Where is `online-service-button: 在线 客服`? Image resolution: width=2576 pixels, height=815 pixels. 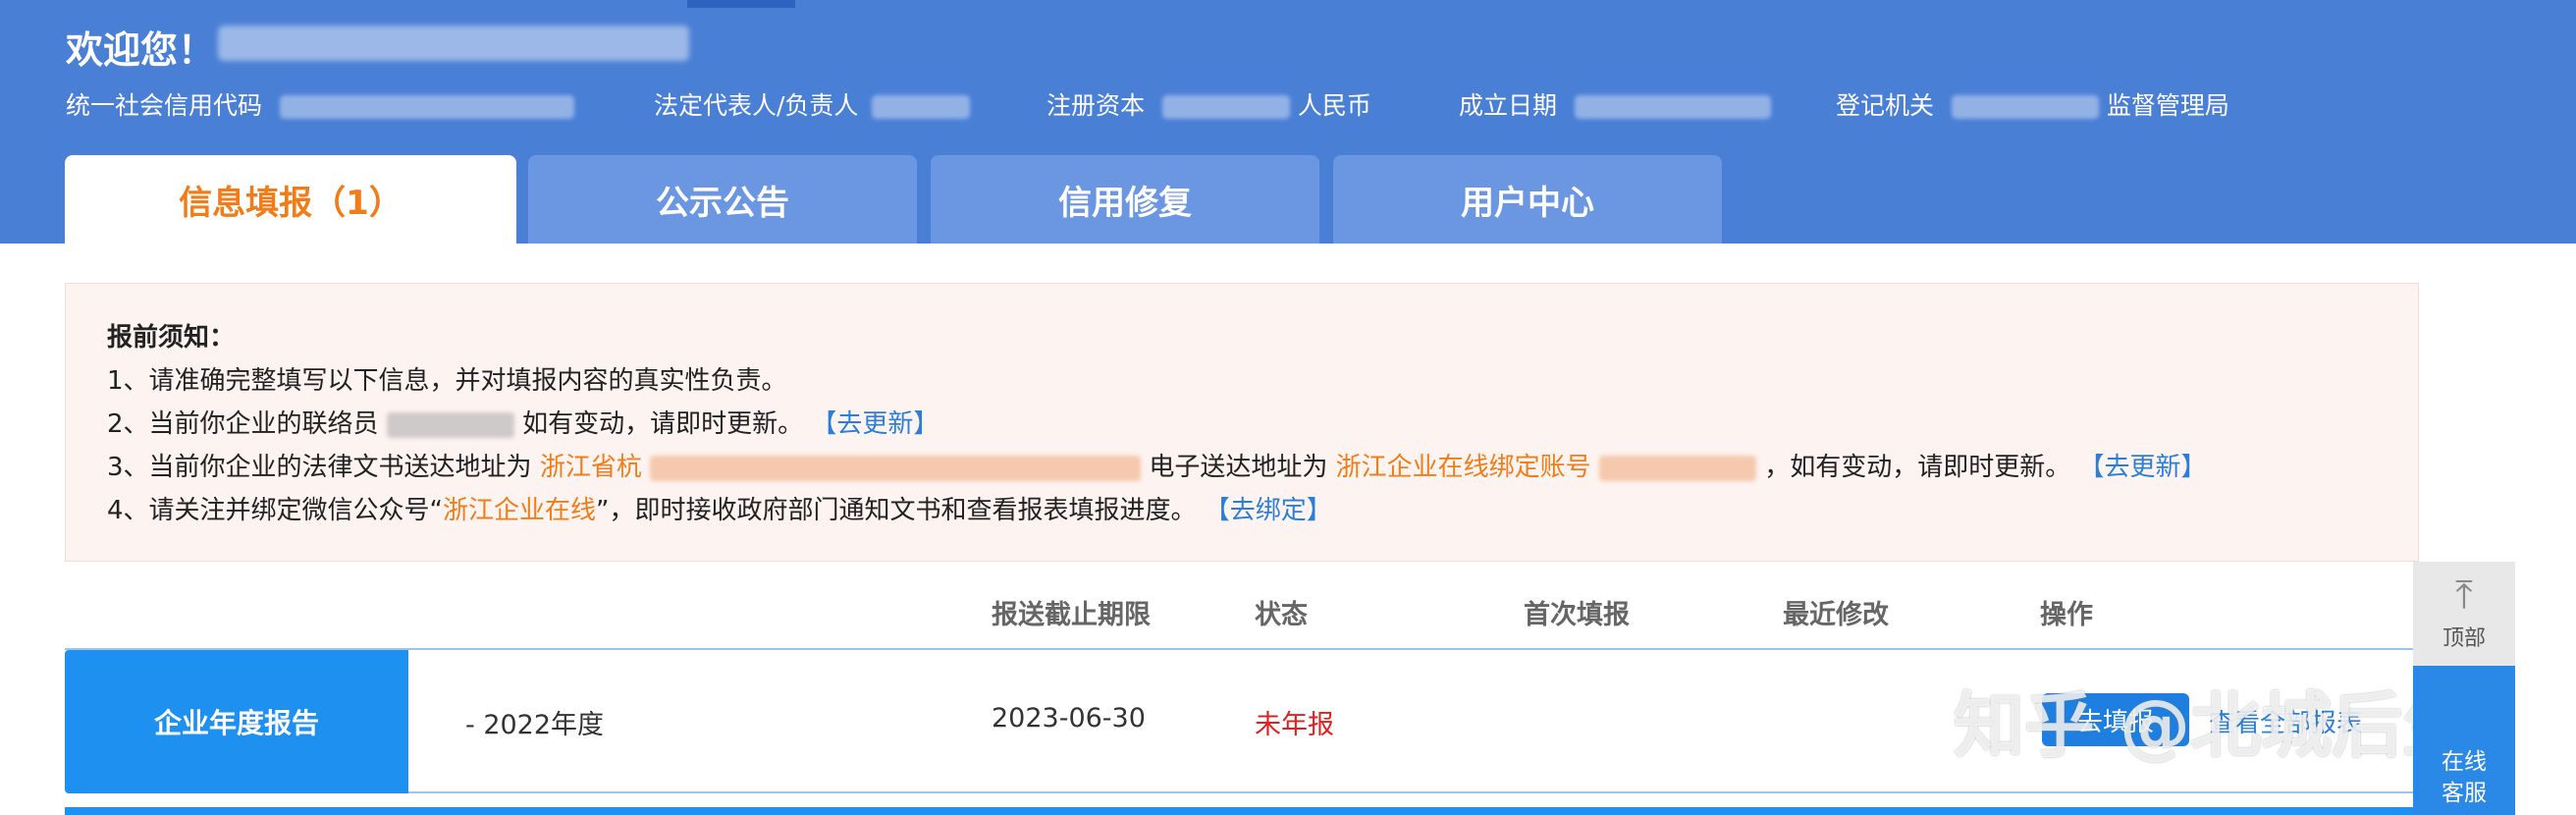
online-service-button: 在线 客服 is located at coordinates (2464, 740).